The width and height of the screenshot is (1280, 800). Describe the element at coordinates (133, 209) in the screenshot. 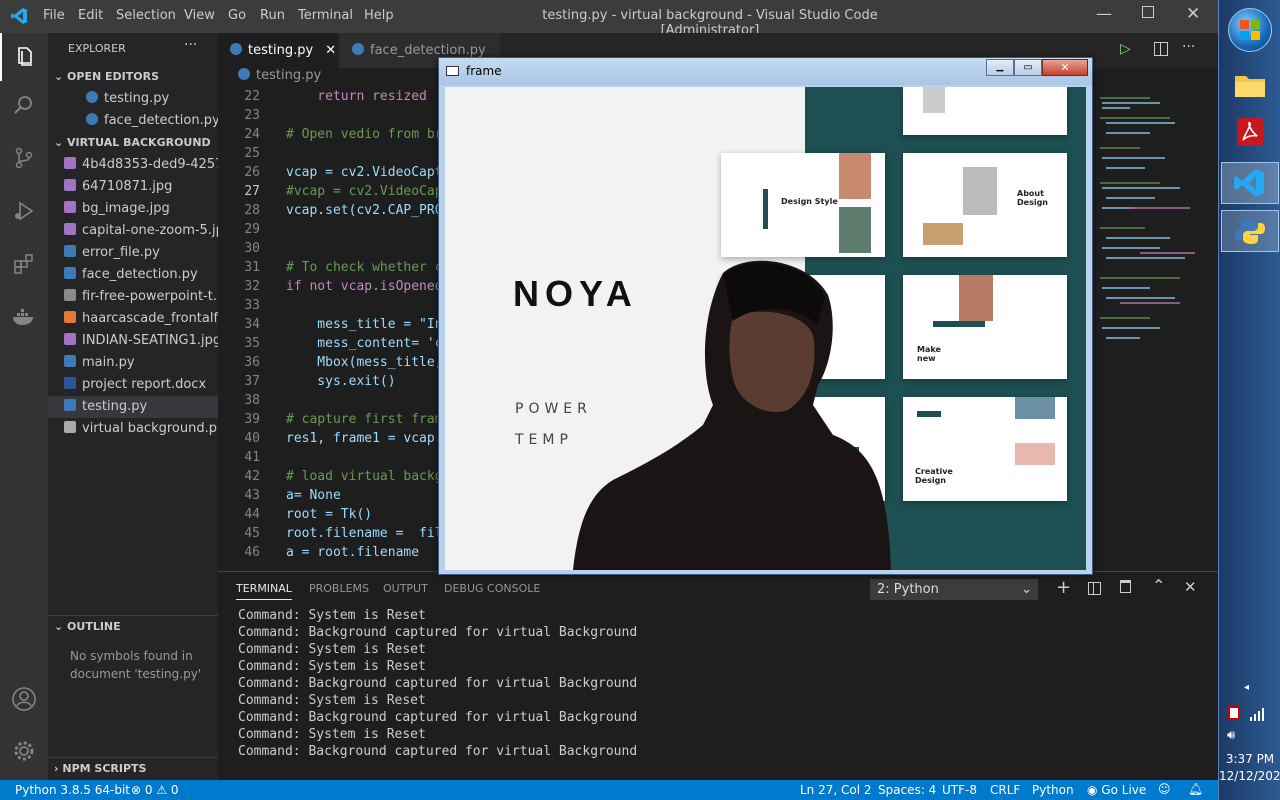

I see `file-tree-item: bg_image.jpg` at that location.